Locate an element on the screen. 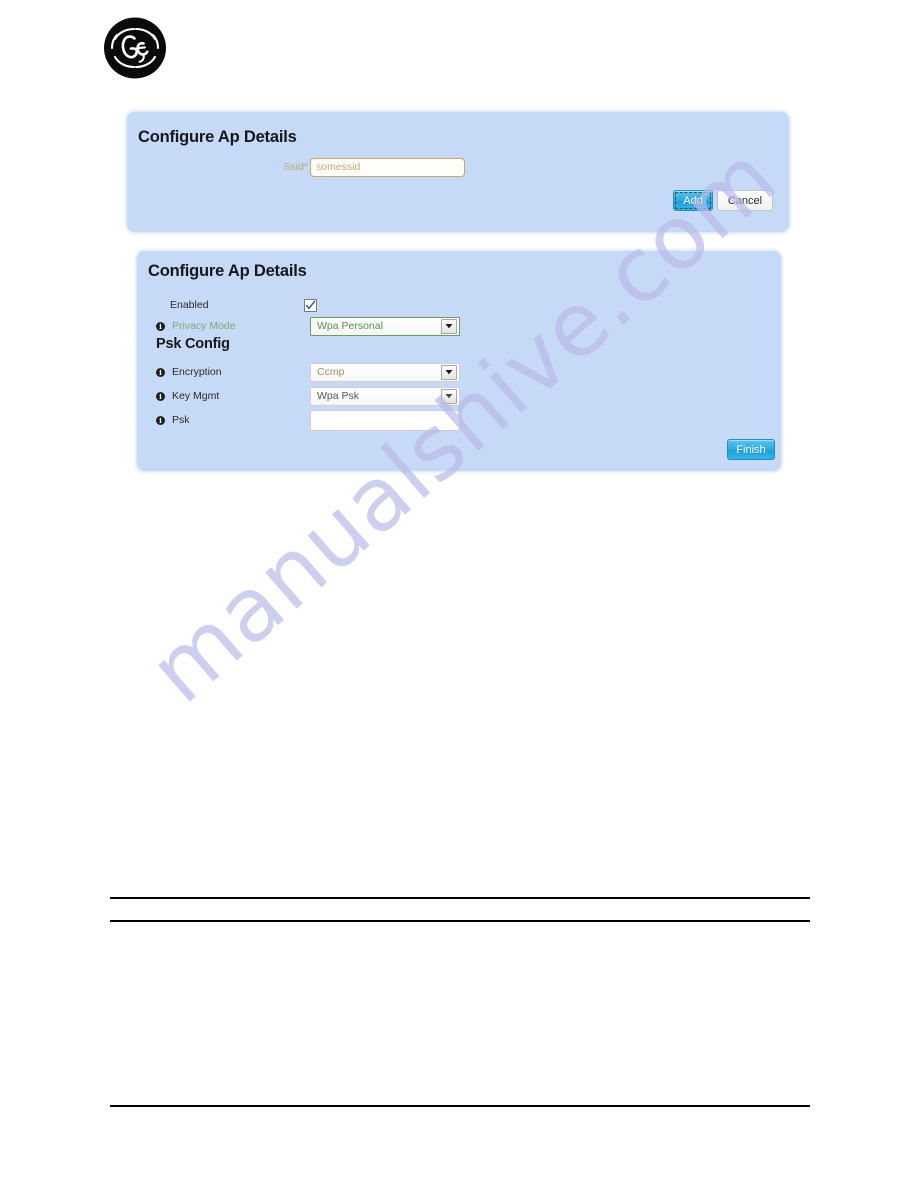 The image size is (918, 1188). privacy-mode-value: Wpa Personal is located at coordinates (350, 326).